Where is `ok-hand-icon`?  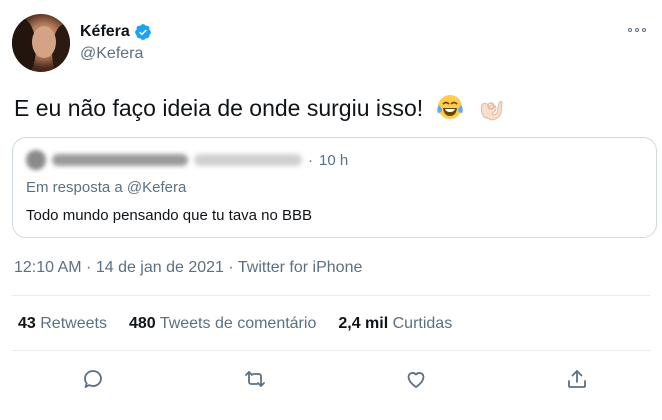
ok-hand-icon is located at coordinates (491, 111).